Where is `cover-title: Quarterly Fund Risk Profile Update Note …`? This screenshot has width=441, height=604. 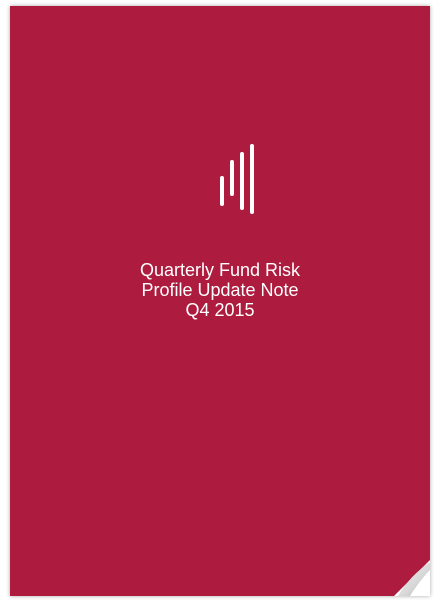 cover-title: Quarterly Fund Risk Profile Update Note … is located at coordinates (220, 290).